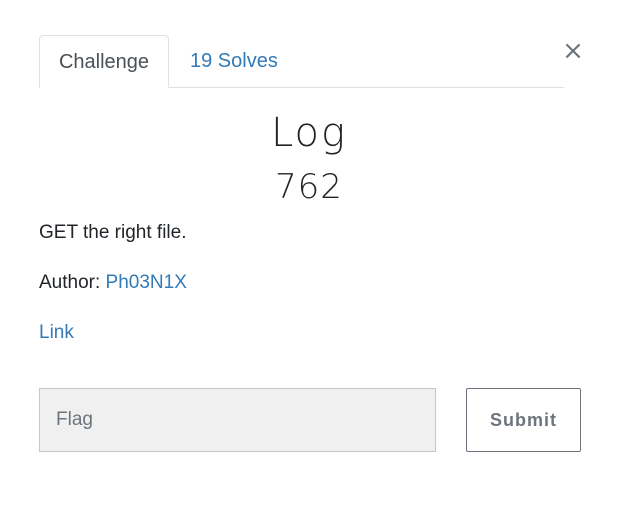 The width and height of the screenshot is (618, 505). What do you see at coordinates (72, 282) in the screenshot?
I see `author-label: Author:` at bounding box center [72, 282].